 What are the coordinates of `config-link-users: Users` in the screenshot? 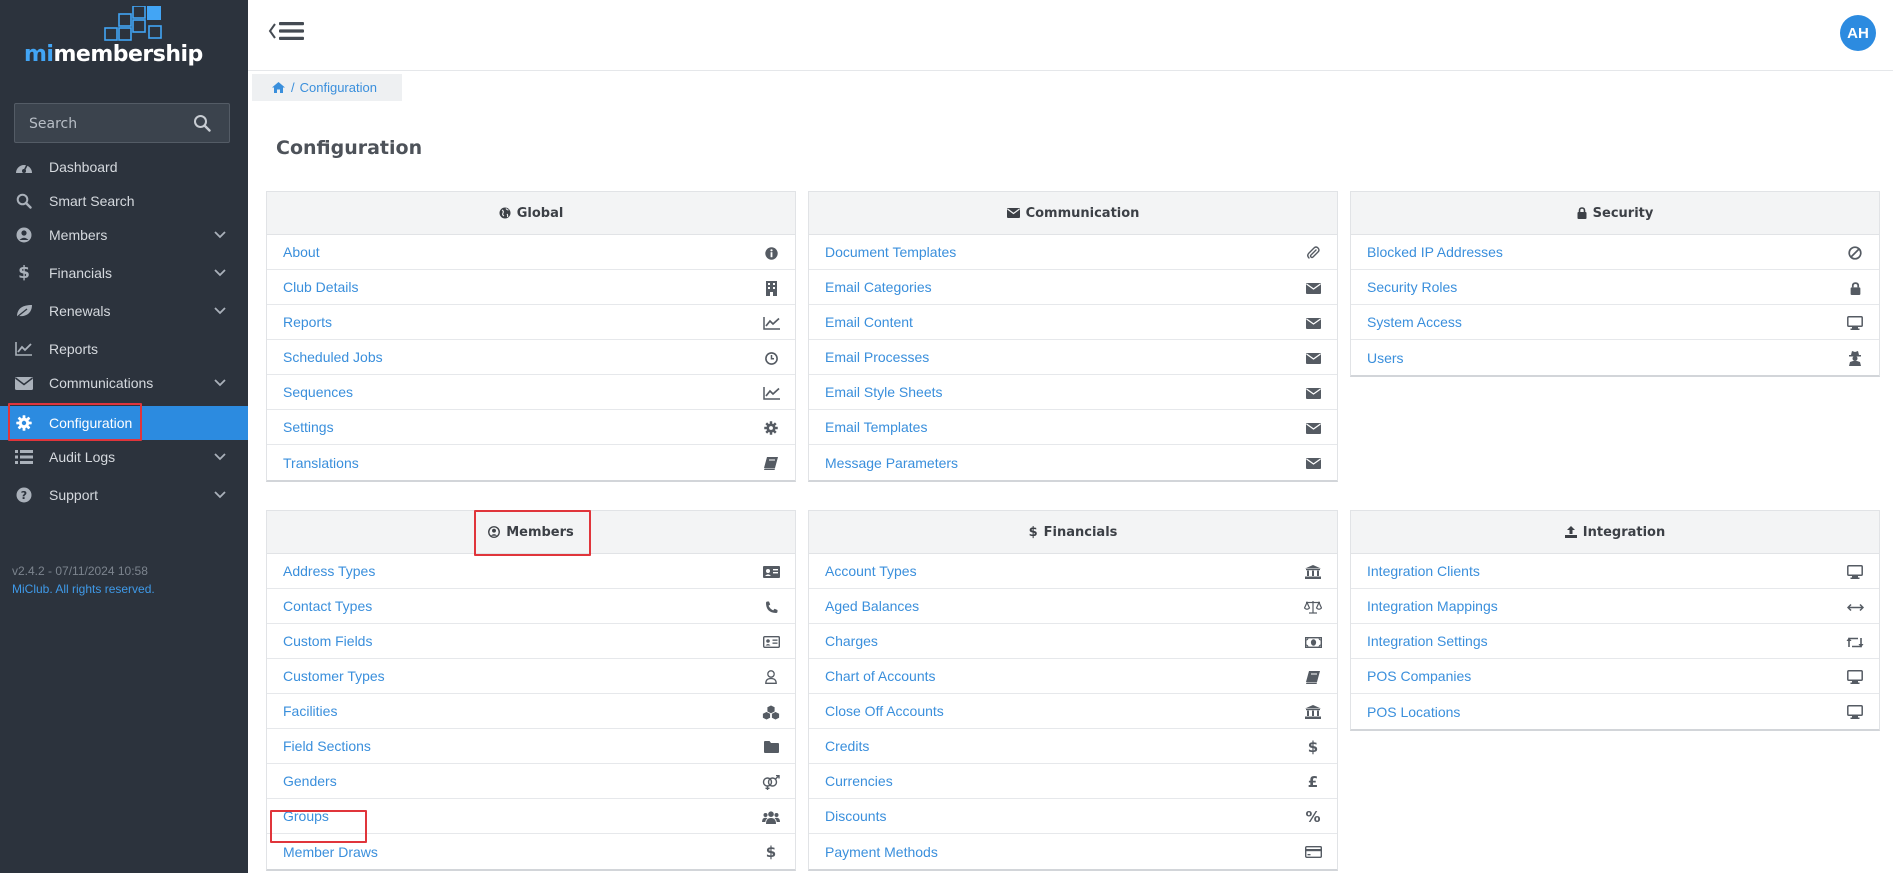 It's located at (1615, 357).